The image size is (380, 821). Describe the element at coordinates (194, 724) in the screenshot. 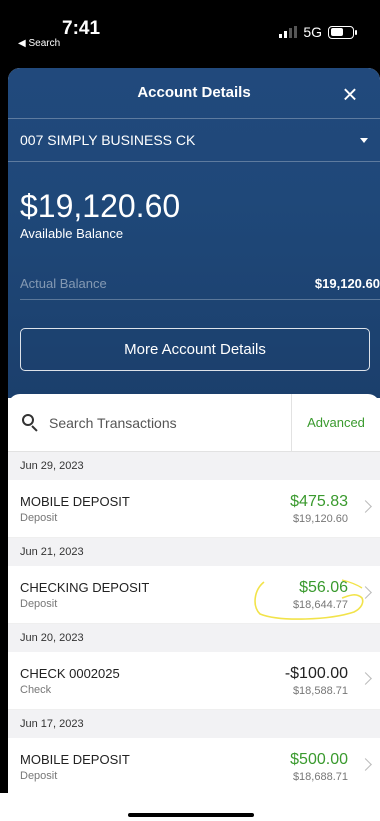

I see `date-header: Jun 17, 2023` at that location.